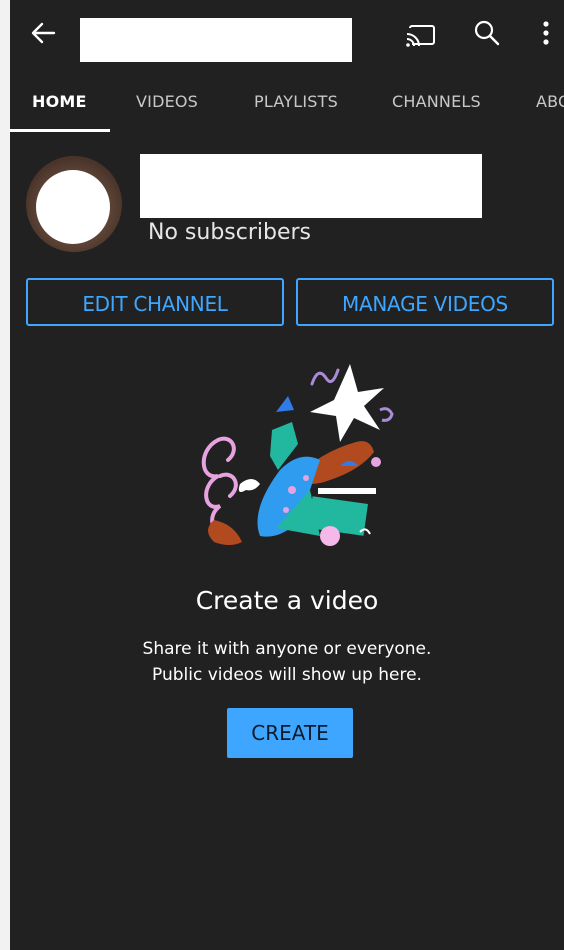 The height and width of the screenshot is (950, 564). What do you see at coordinates (421, 35) in the screenshot?
I see `cast-icon` at bounding box center [421, 35].